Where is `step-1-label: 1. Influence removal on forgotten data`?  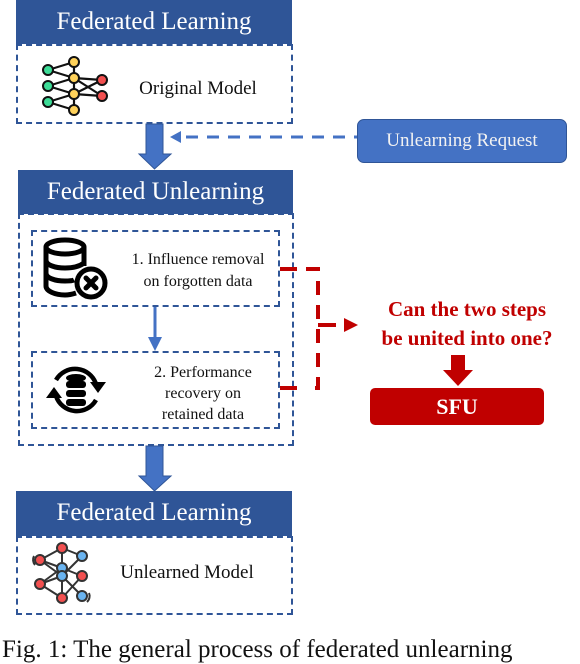 step-1-label: 1. Influence removal on forgotten data is located at coordinates (198, 271).